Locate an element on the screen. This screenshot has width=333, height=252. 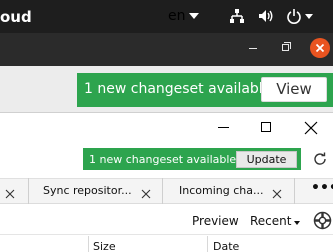
column-header-row is located at coordinates (166, 243).